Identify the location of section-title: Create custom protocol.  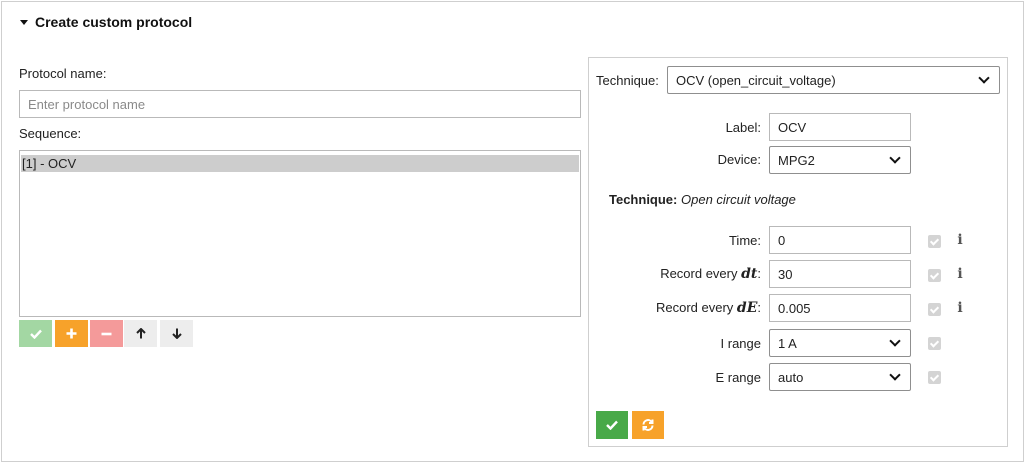
(114, 22).